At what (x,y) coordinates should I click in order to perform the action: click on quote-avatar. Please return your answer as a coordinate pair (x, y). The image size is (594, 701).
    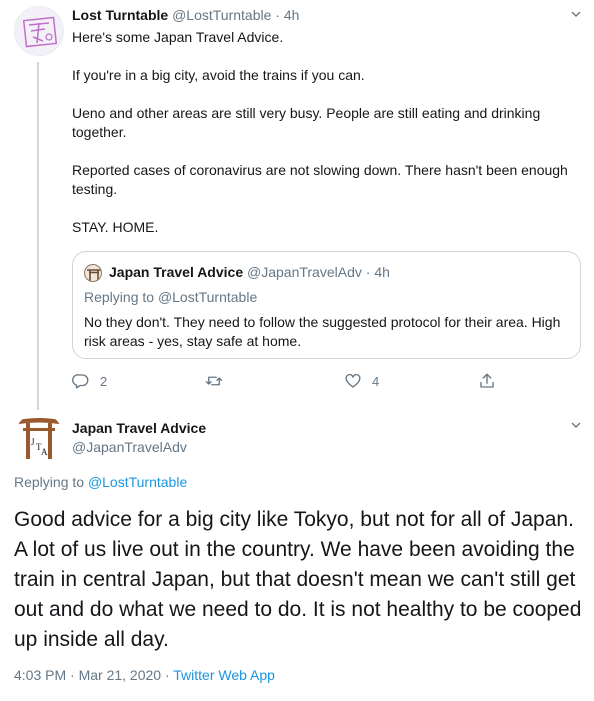
    Looking at the image, I should click on (93, 273).